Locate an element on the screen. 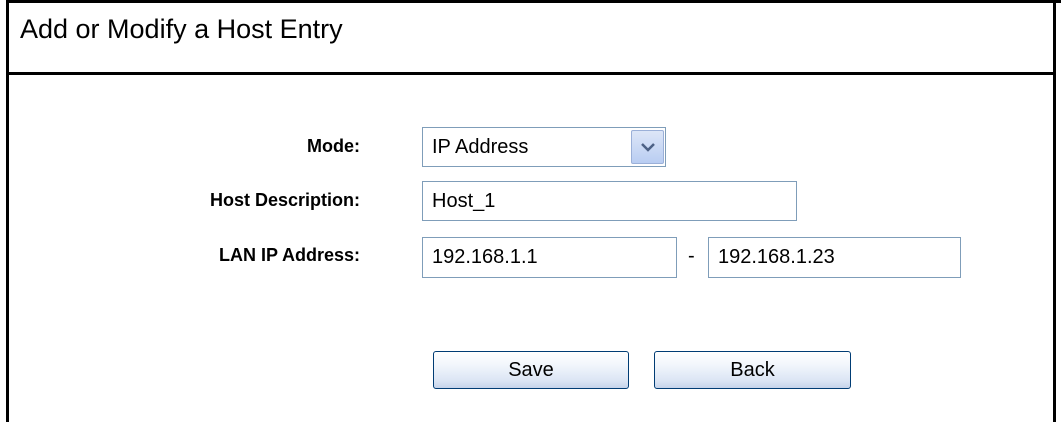 Image resolution: width=1061 pixels, height=422 pixels. lan-ip-label: LAN IP Address: is located at coordinates (289, 255).